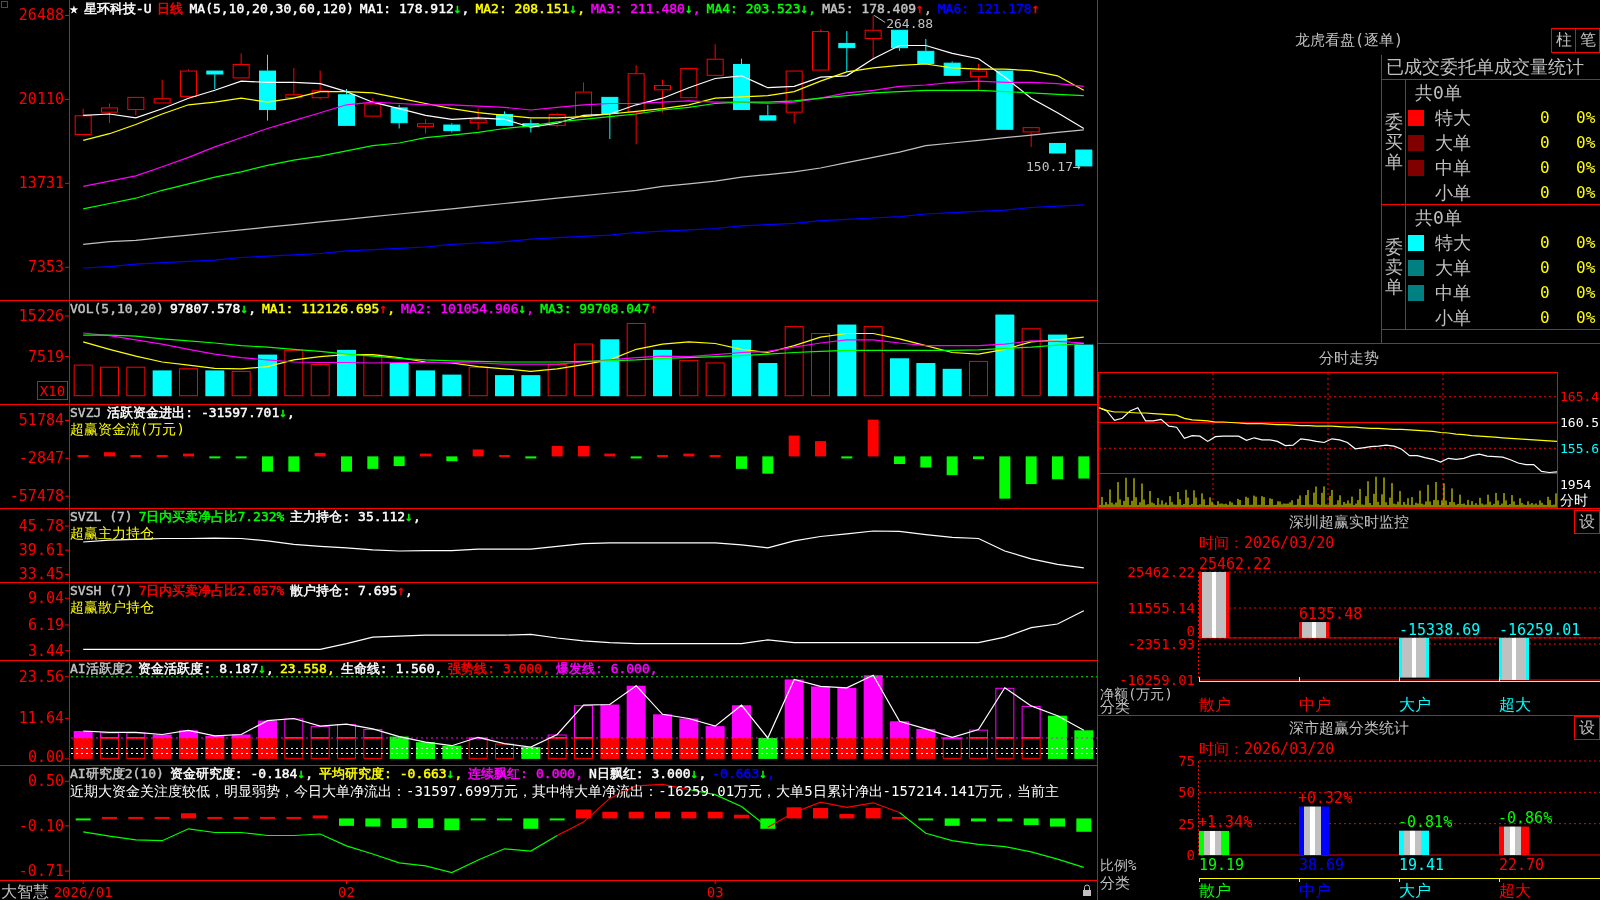 This screenshot has height=900, width=1600. Describe the element at coordinates (127, 429) in the screenshot. I see `indicator-subtitle: 超赢资金流(万元)` at that location.